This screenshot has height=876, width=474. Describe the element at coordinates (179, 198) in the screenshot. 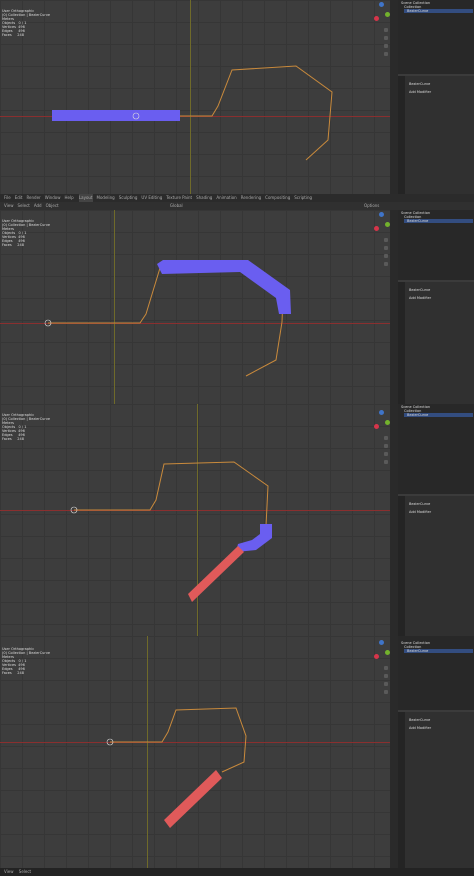

I see `tab-texture-paint: Texture Paint` at that location.